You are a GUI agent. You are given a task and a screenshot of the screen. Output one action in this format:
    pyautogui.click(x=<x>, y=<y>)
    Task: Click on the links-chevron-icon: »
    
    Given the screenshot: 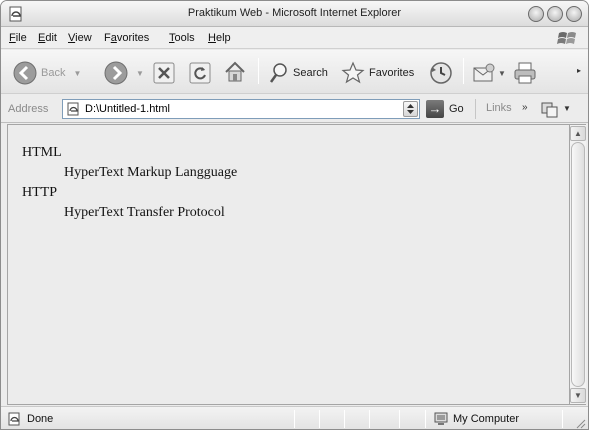 What is the action you would take?
    pyautogui.click(x=525, y=107)
    